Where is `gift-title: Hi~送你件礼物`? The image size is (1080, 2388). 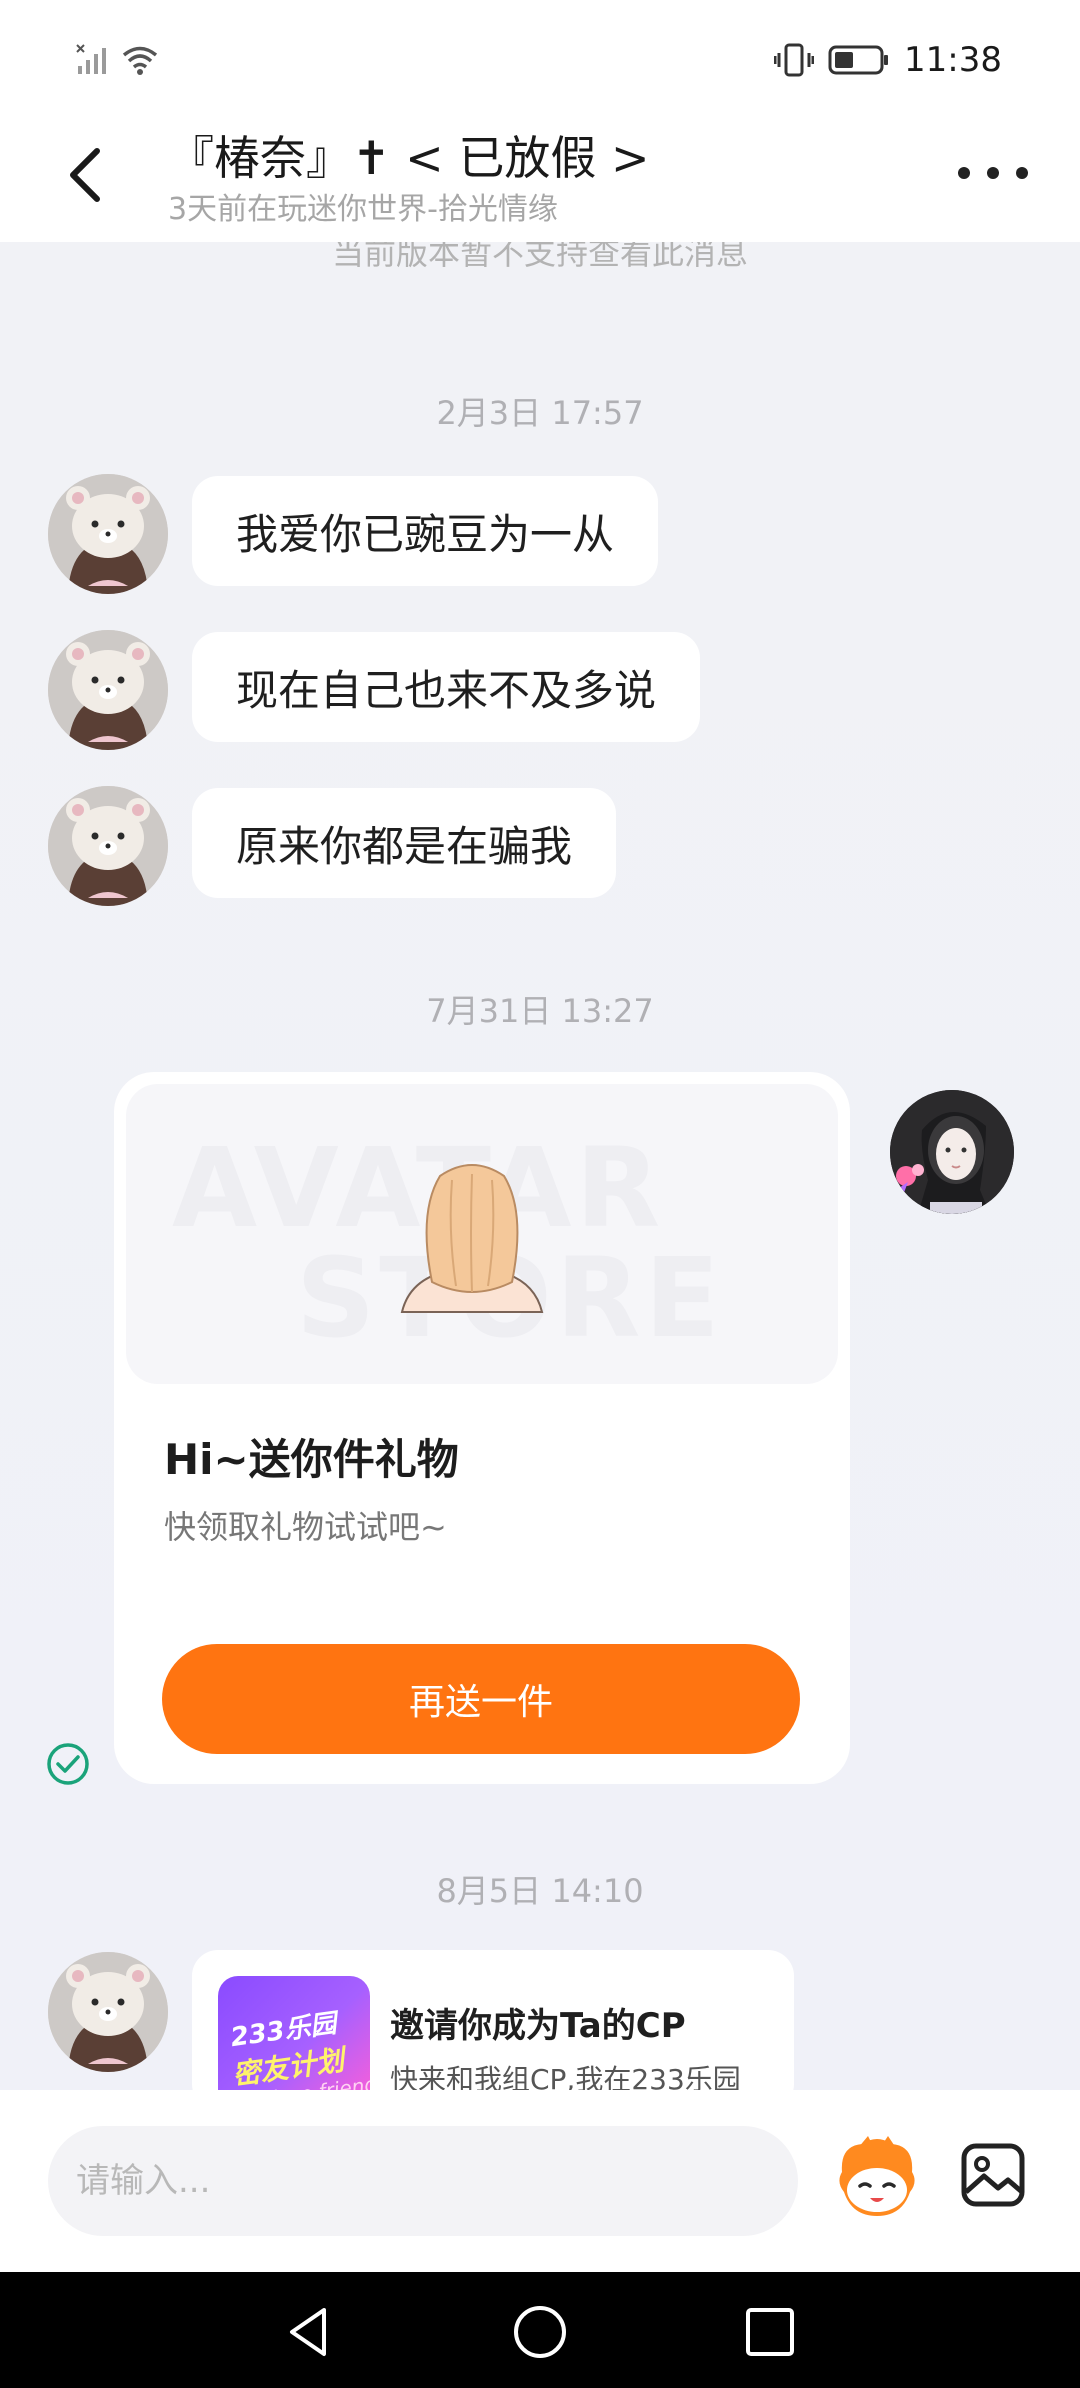
gift-title: Hi~送你件礼物 is located at coordinates (311, 1459).